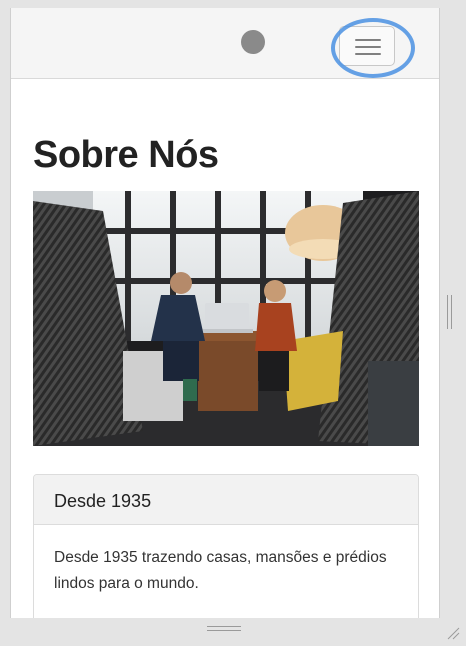  Describe the element at coordinates (224, 629) in the screenshot. I see `resize-handle-bottom` at that location.